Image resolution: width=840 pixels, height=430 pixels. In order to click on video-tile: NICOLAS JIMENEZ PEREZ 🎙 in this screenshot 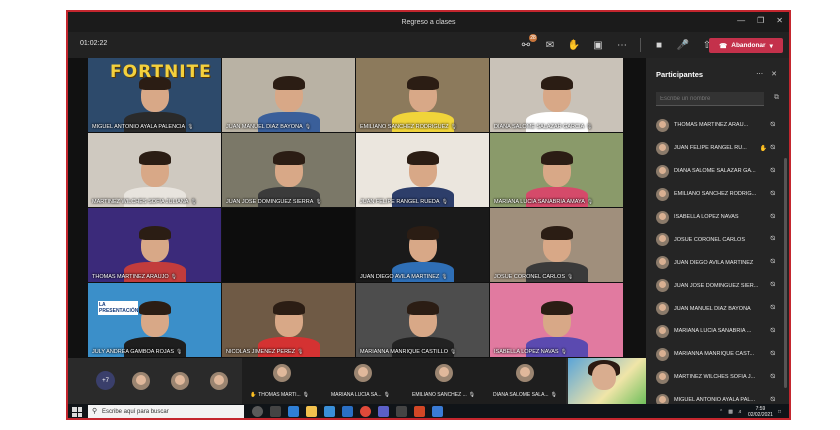, I will do `click(289, 320)`.